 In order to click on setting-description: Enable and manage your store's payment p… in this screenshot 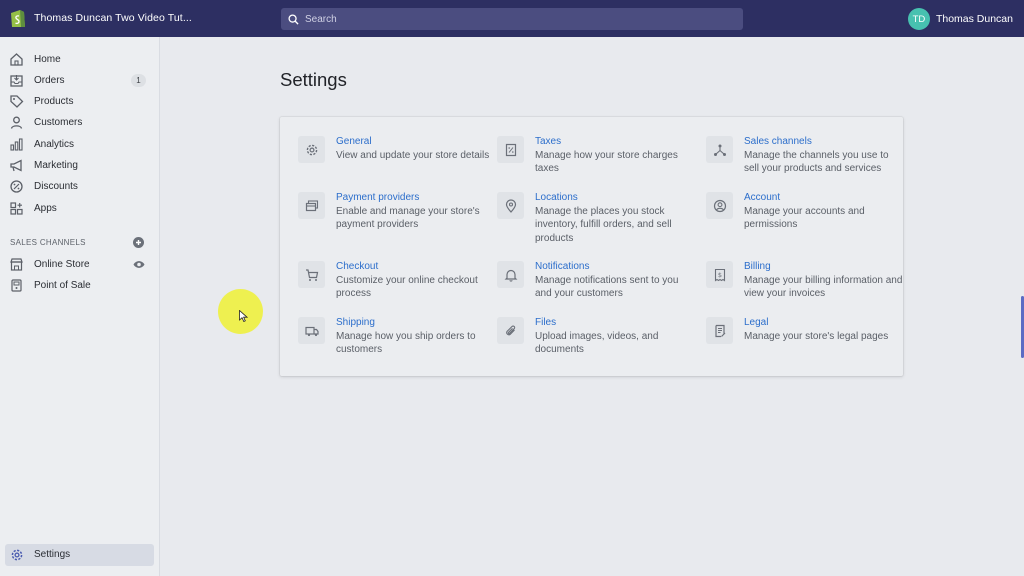, I will do `click(408, 218)`.